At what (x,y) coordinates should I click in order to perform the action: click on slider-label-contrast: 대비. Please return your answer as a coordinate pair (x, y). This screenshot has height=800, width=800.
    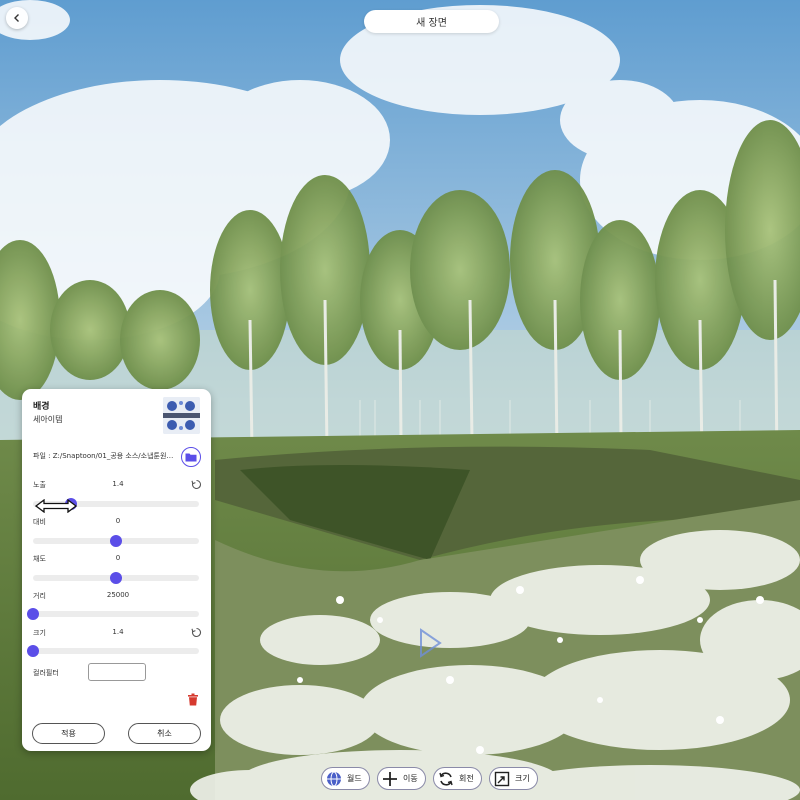
    Looking at the image, I should click on (39, 522).